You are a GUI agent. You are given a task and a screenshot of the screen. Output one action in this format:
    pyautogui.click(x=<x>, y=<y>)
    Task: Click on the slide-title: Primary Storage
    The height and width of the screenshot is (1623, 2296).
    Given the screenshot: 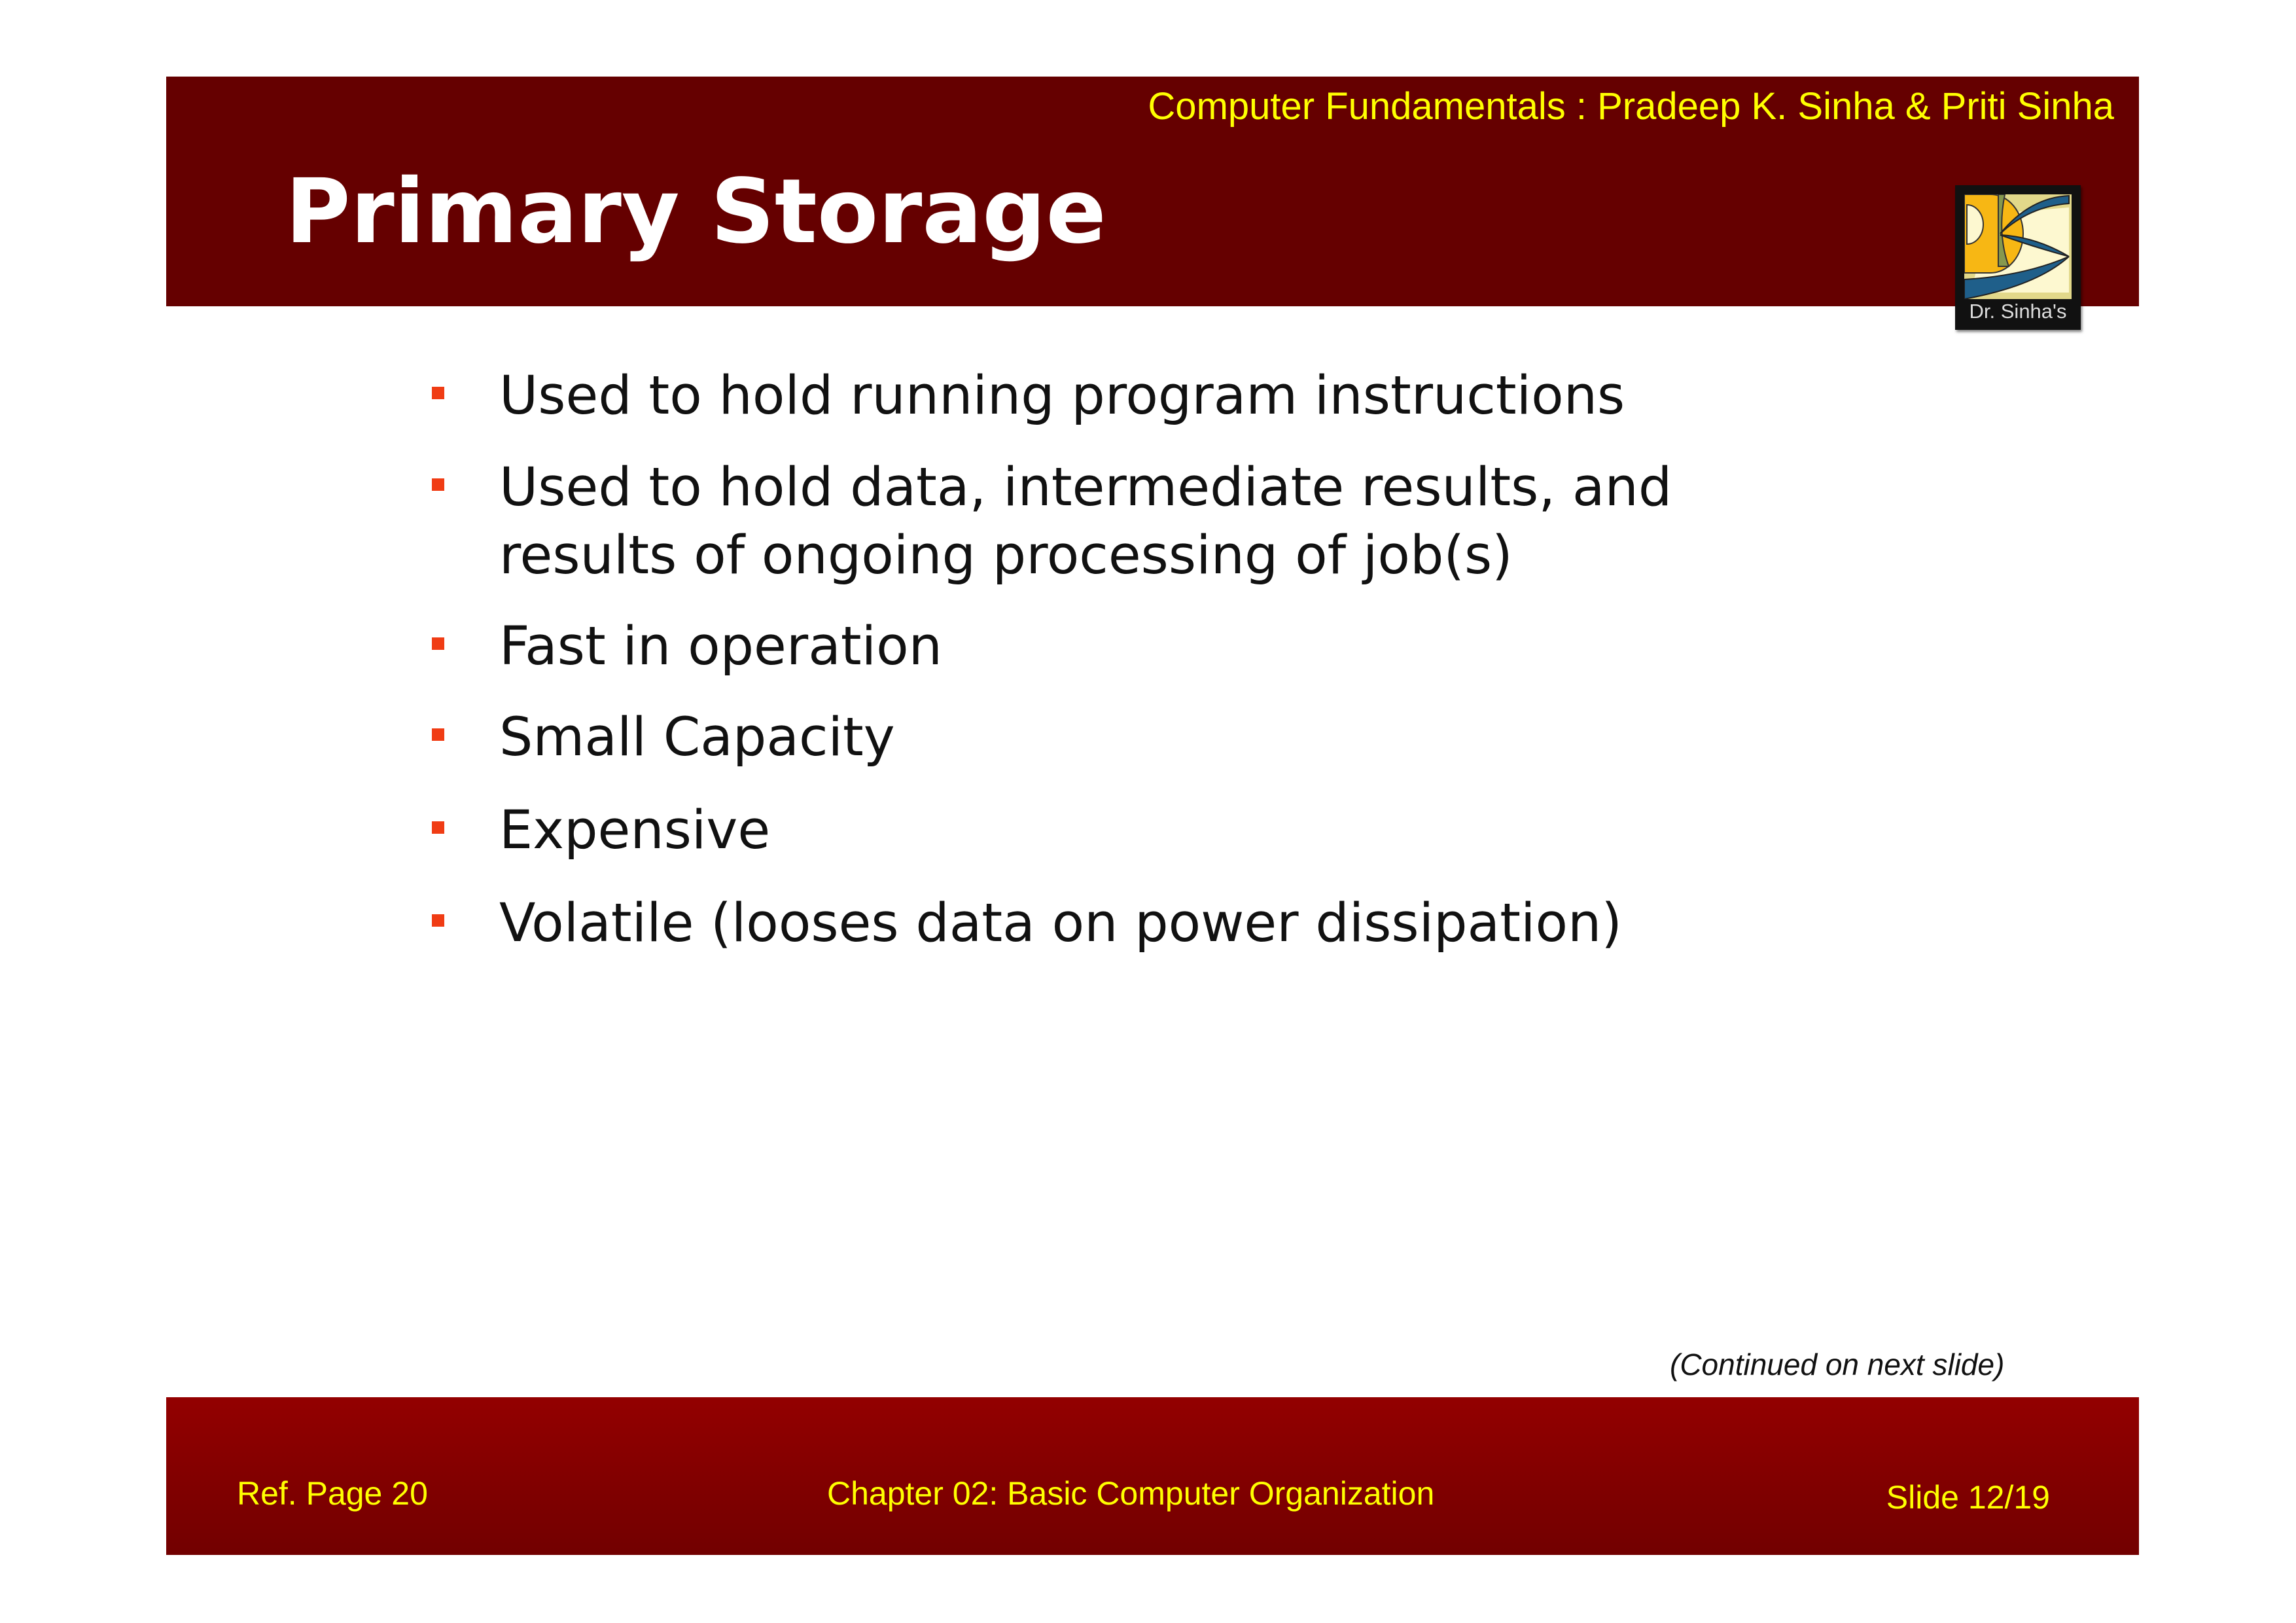 What is the action you would take?
    pyautogui.click(x=695, y=212)
    